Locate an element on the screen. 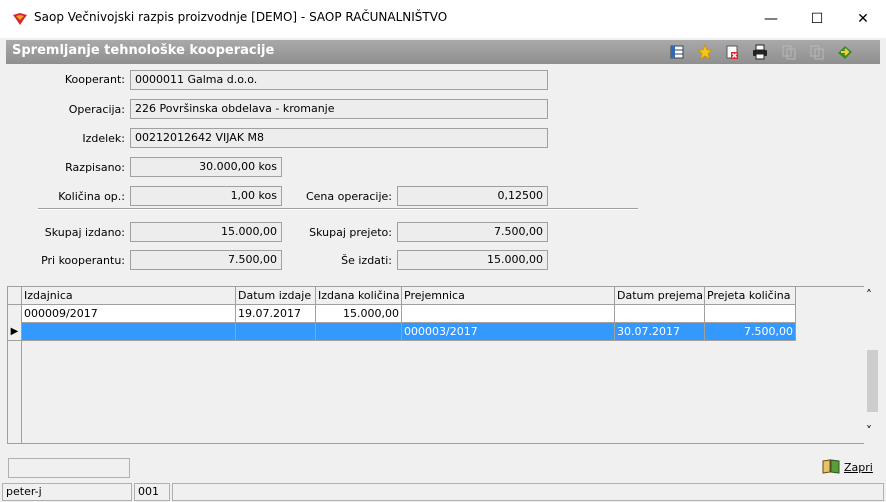 The height and width of the screenshot is (502, 886). izdelek-label: Izdelek: is located at coordinates (103, 138).